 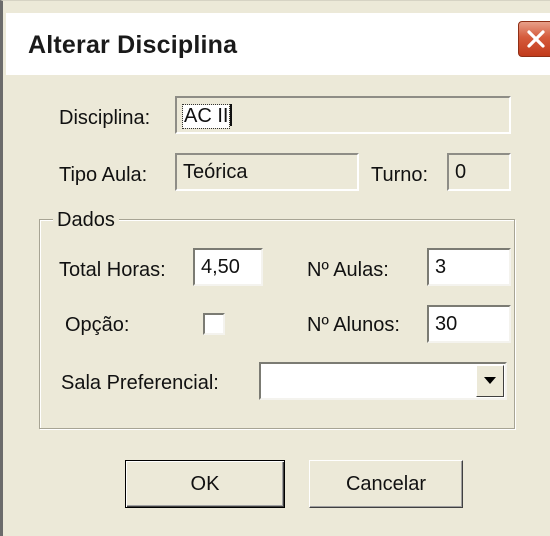 I want to click on dropdown-button, so click(x=490, y=381).